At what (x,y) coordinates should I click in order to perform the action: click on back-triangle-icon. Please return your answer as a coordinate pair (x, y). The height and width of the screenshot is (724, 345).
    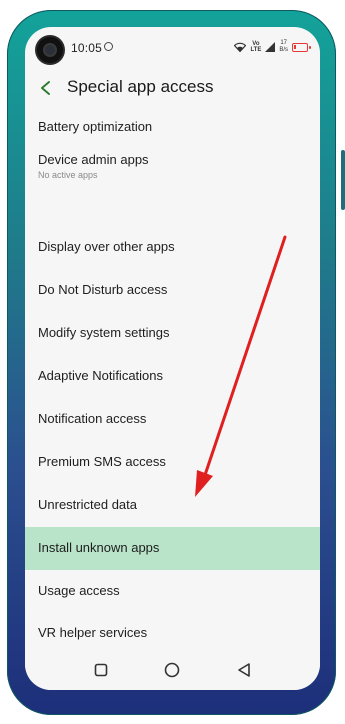
    Looking at the image, I should click on (244, 670).